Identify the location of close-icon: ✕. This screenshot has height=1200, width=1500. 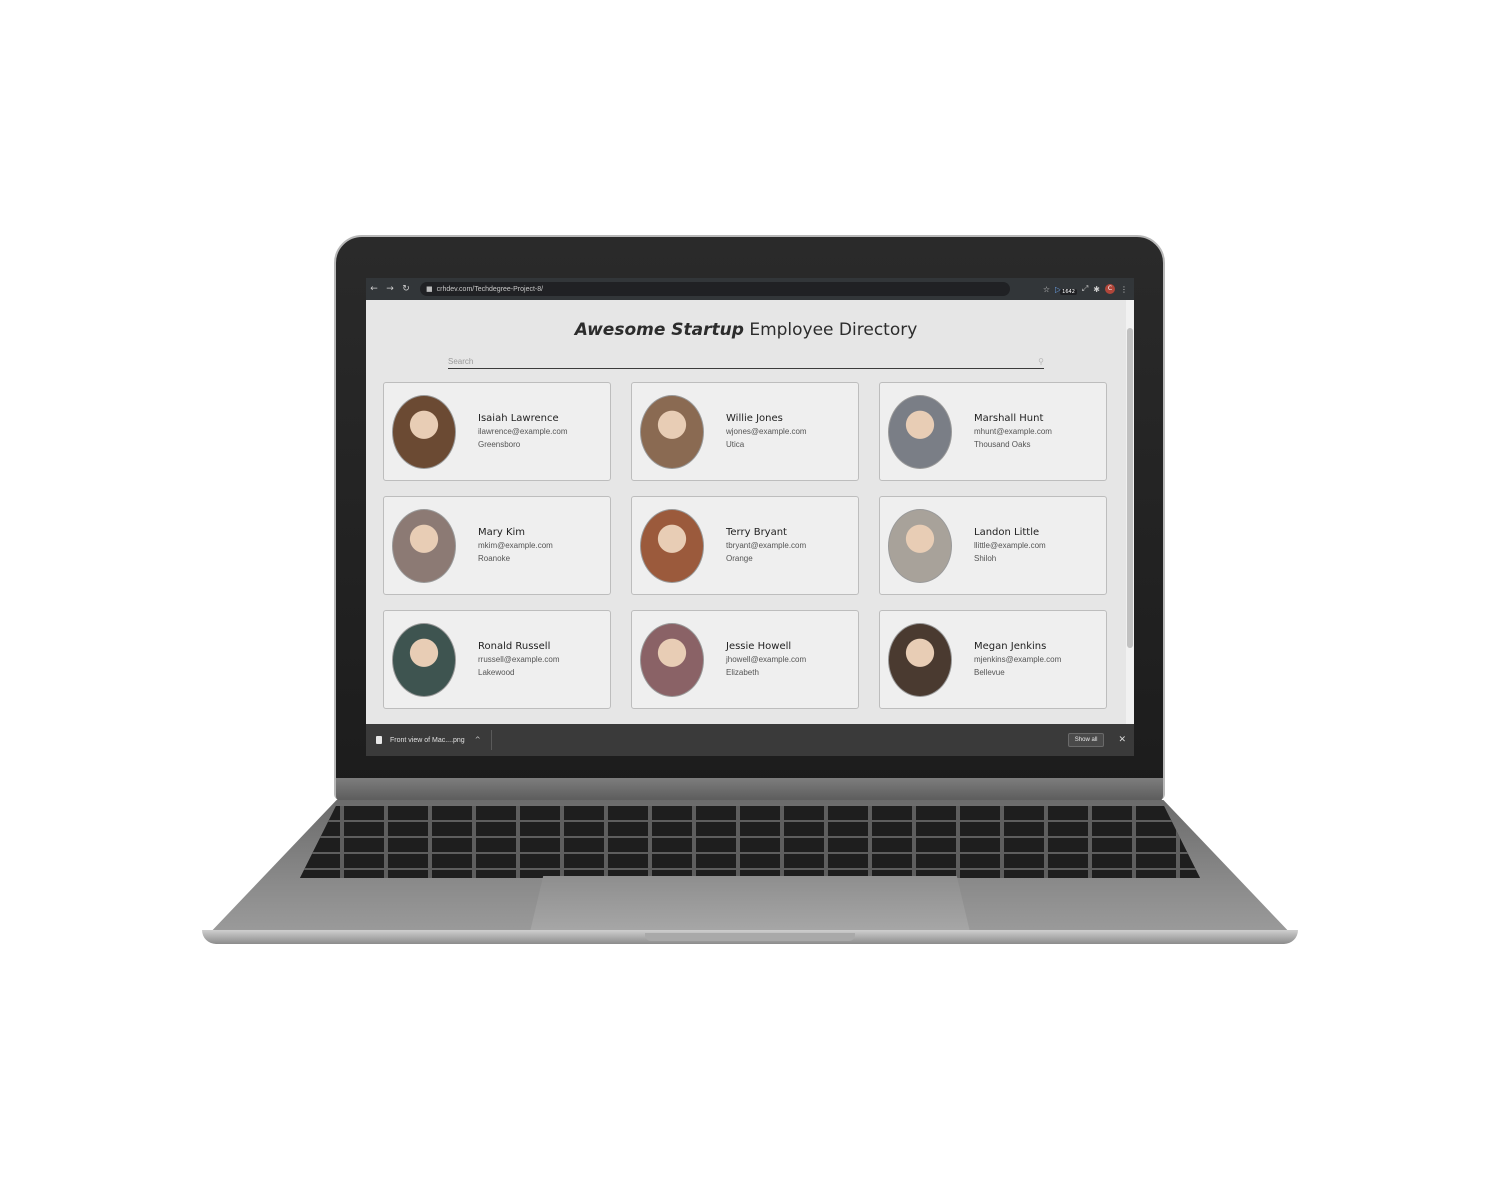
(1122, 740).